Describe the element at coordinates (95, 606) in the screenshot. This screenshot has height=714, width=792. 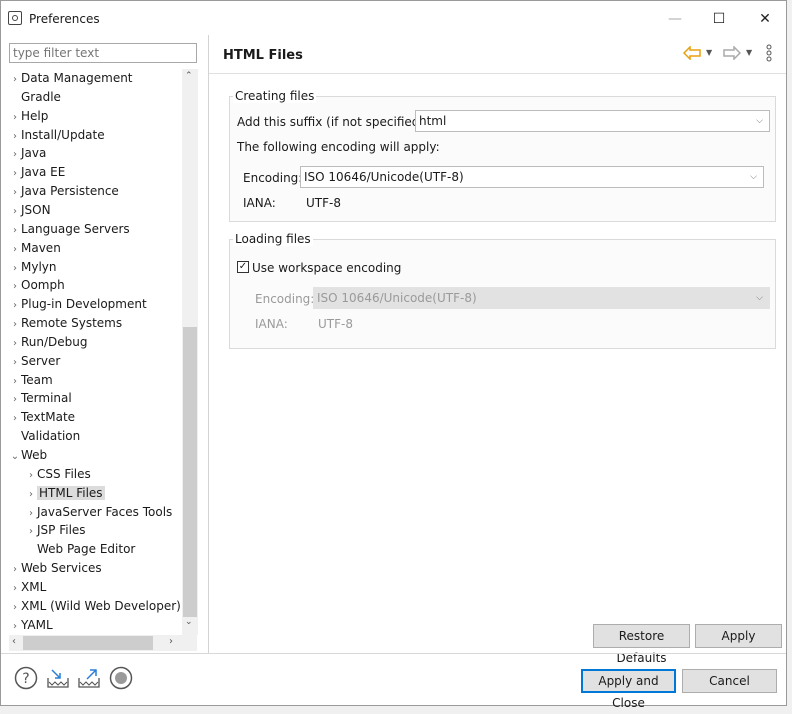
I see `tree-item: › XML (Wild Web Developer)` at that location.